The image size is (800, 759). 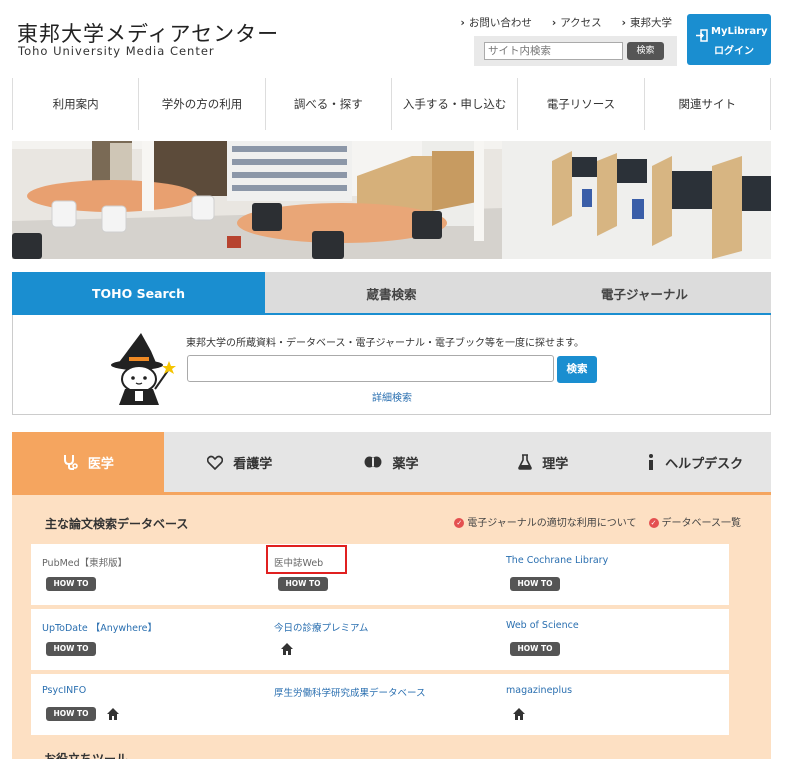 I want to click on database-list-link: ✓ データベース一覧, so click(x=694, y=521).